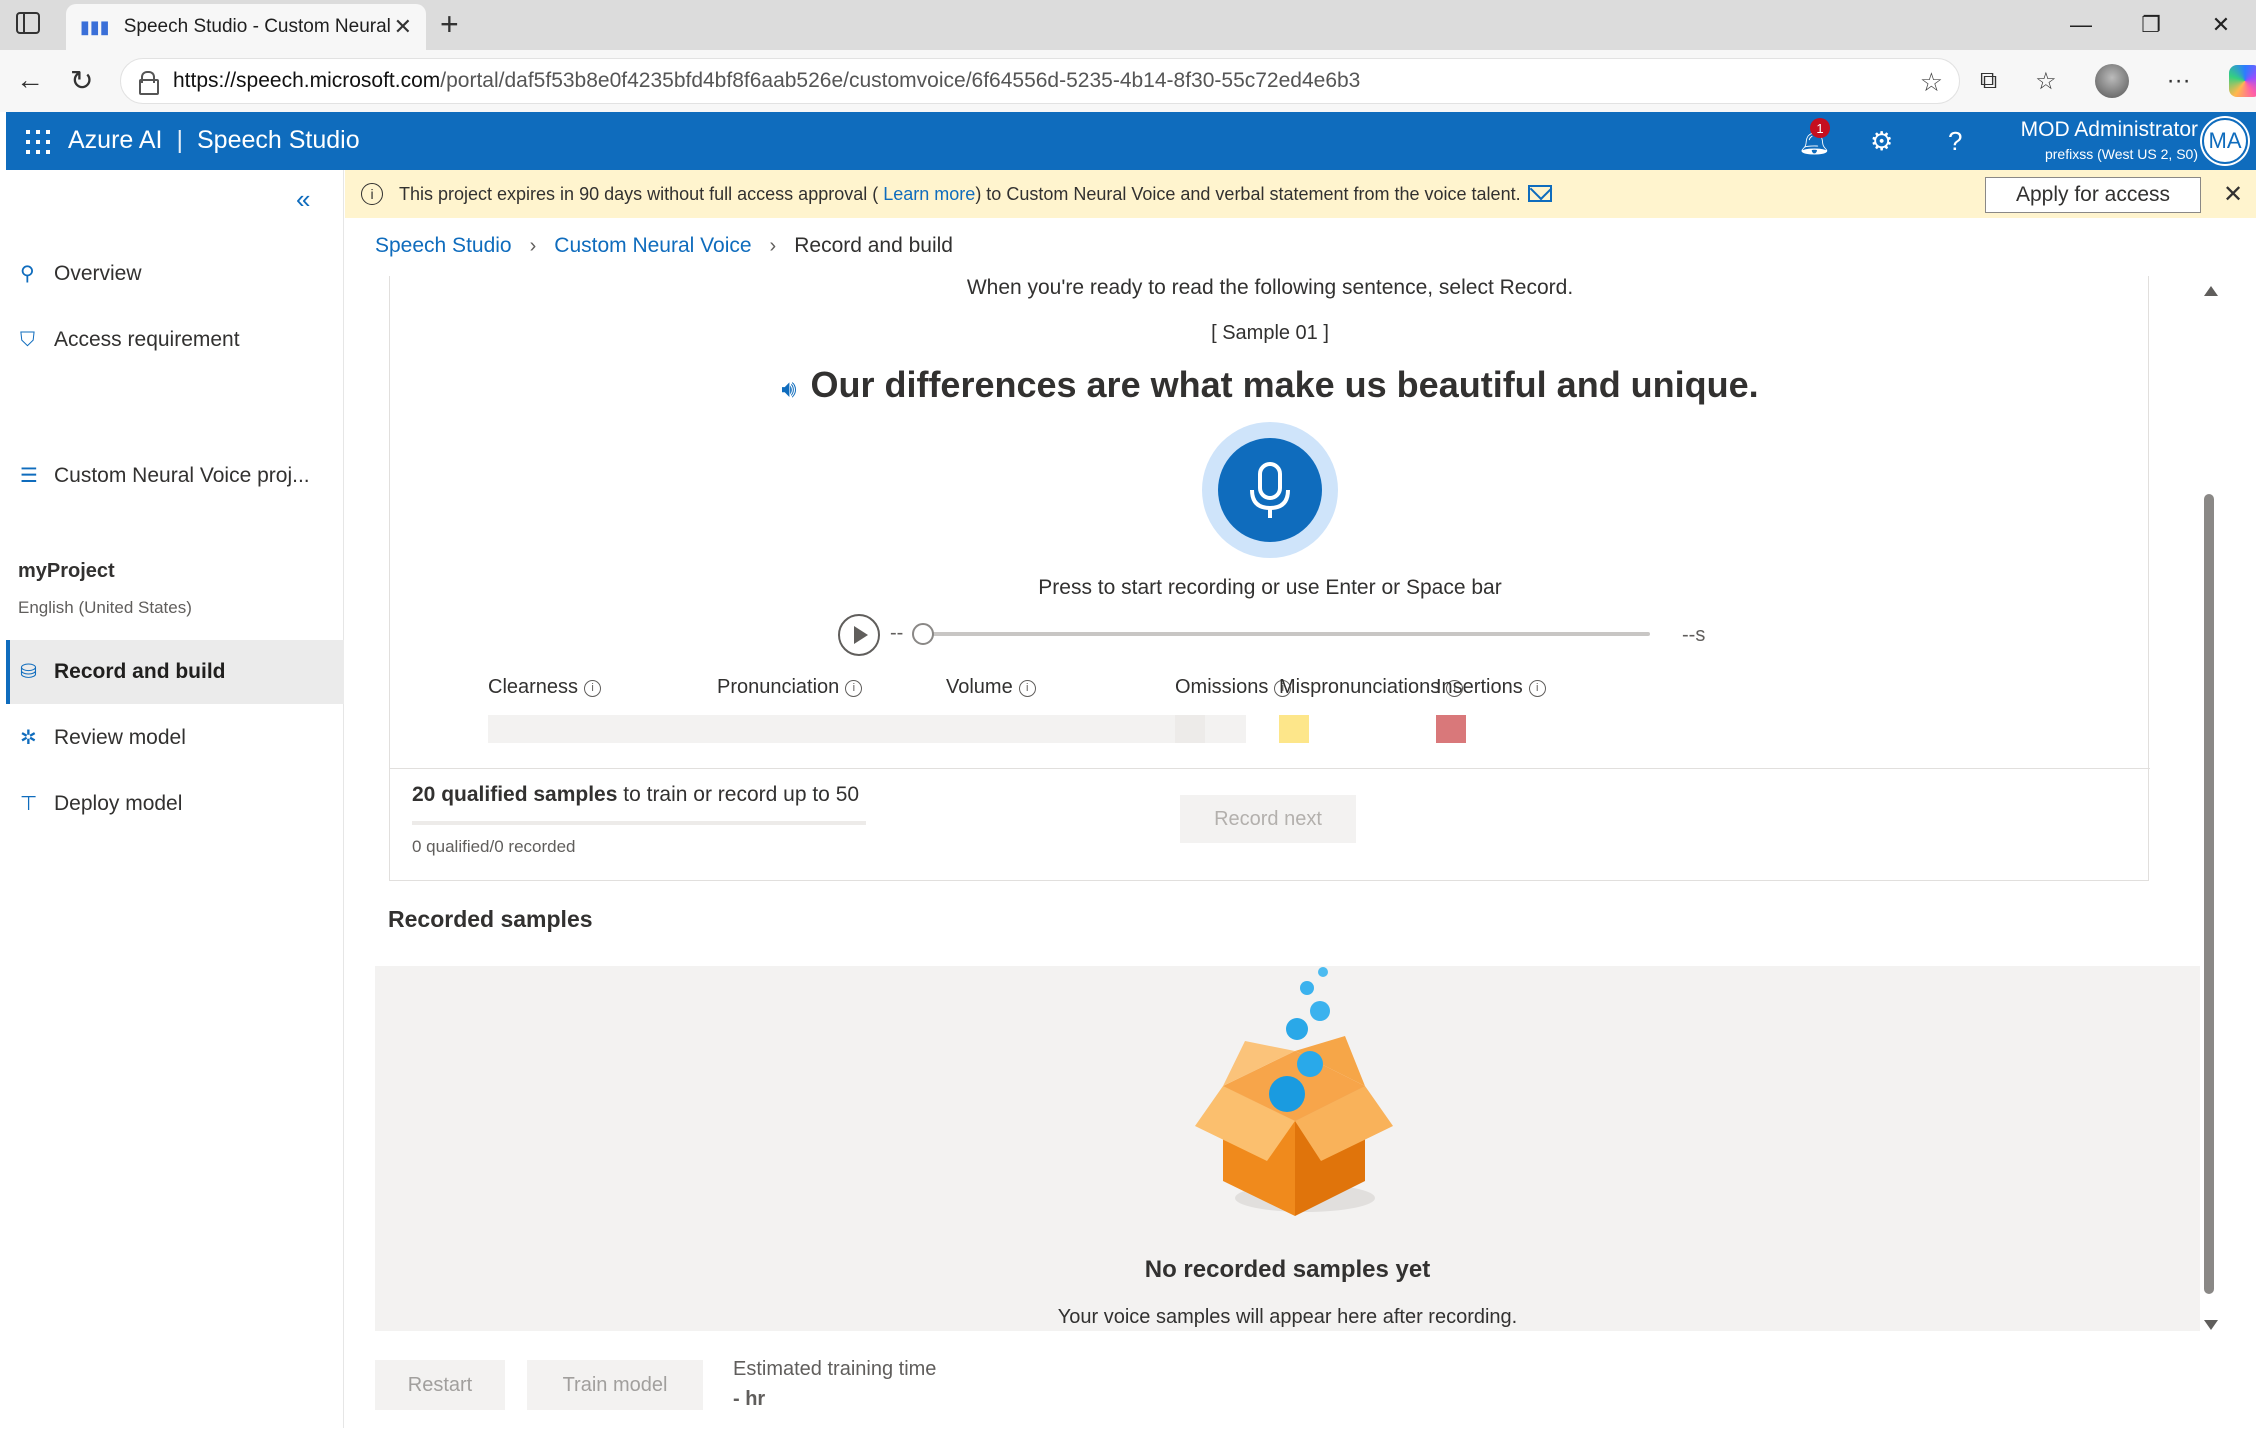 The height and width of the screenshot is (1432, 2256). What do you see at coordinates (749, 1399) in the screenshot?
I see `estimated-training-value: - hr` at bounding box center [749, 1399].